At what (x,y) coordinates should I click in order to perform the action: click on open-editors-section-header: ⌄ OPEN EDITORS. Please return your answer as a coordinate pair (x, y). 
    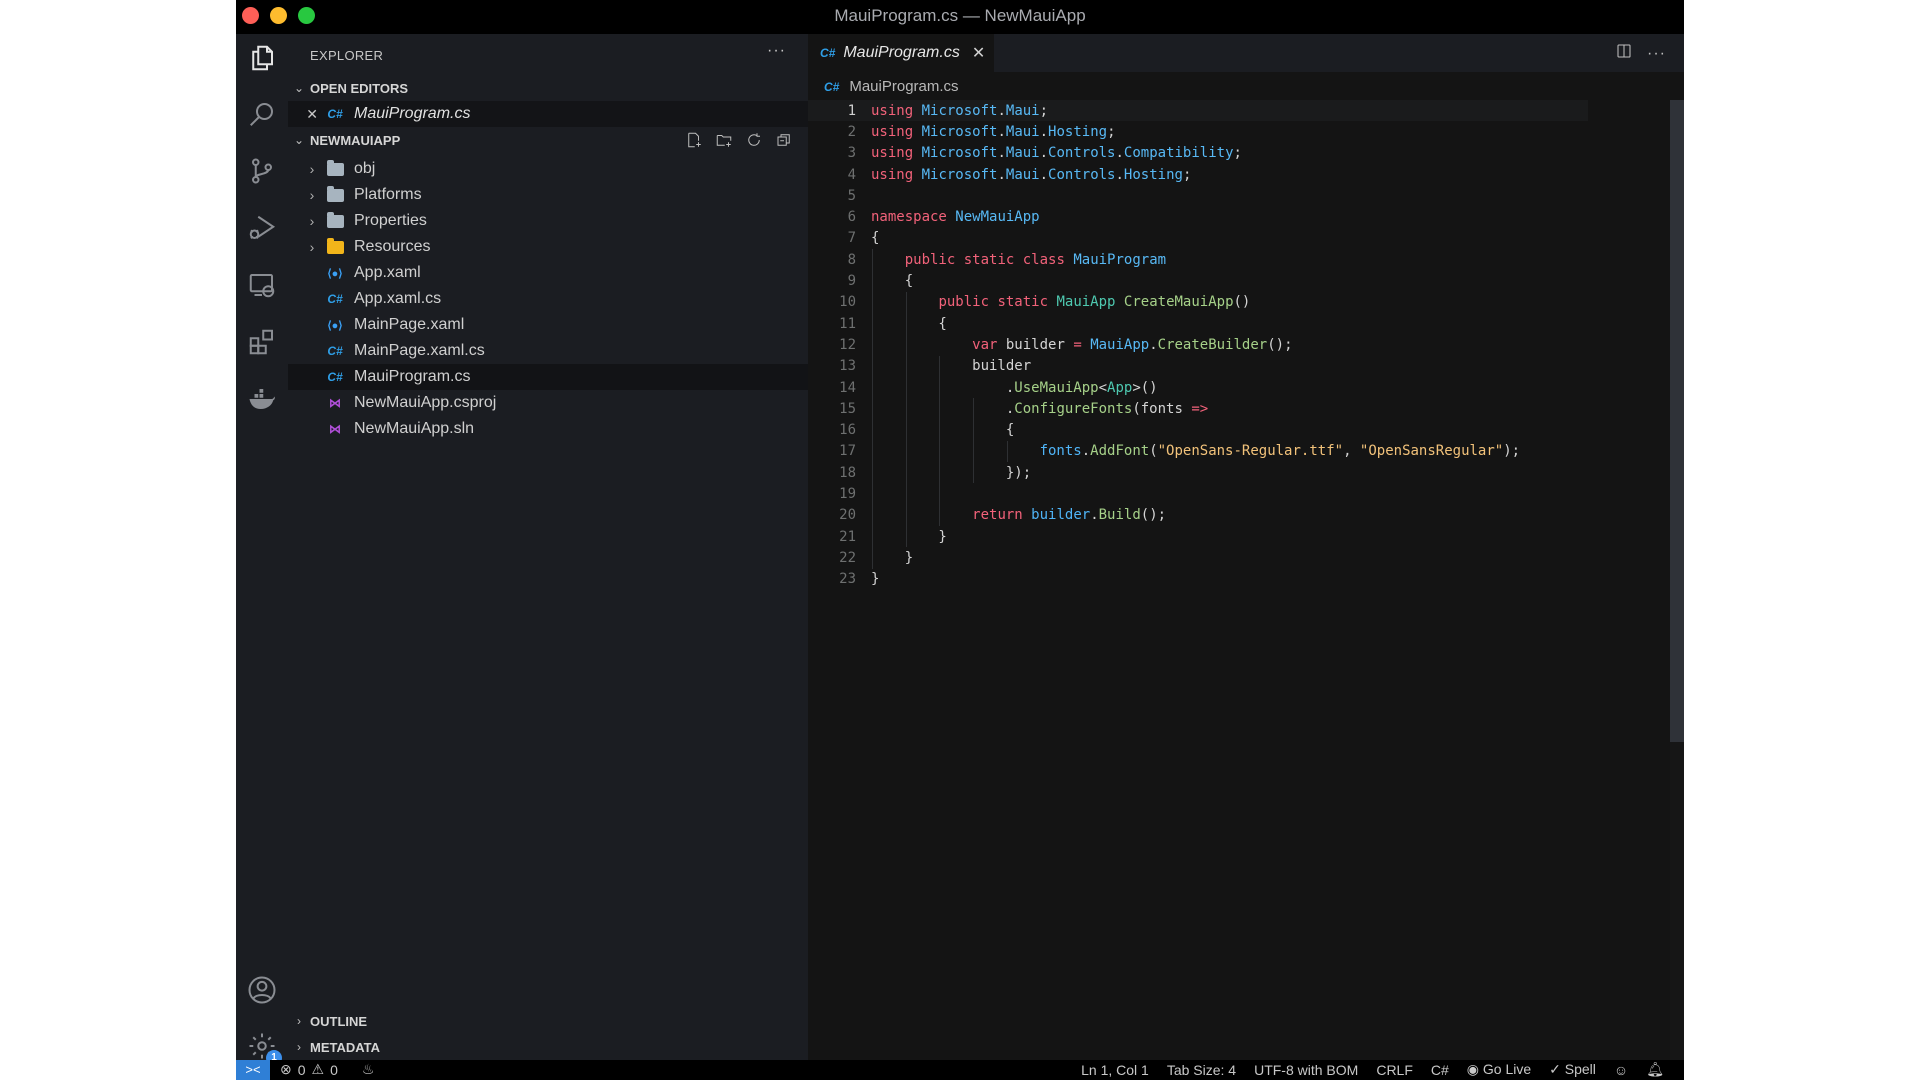
    Looking at the image, I should click on (548, 88).